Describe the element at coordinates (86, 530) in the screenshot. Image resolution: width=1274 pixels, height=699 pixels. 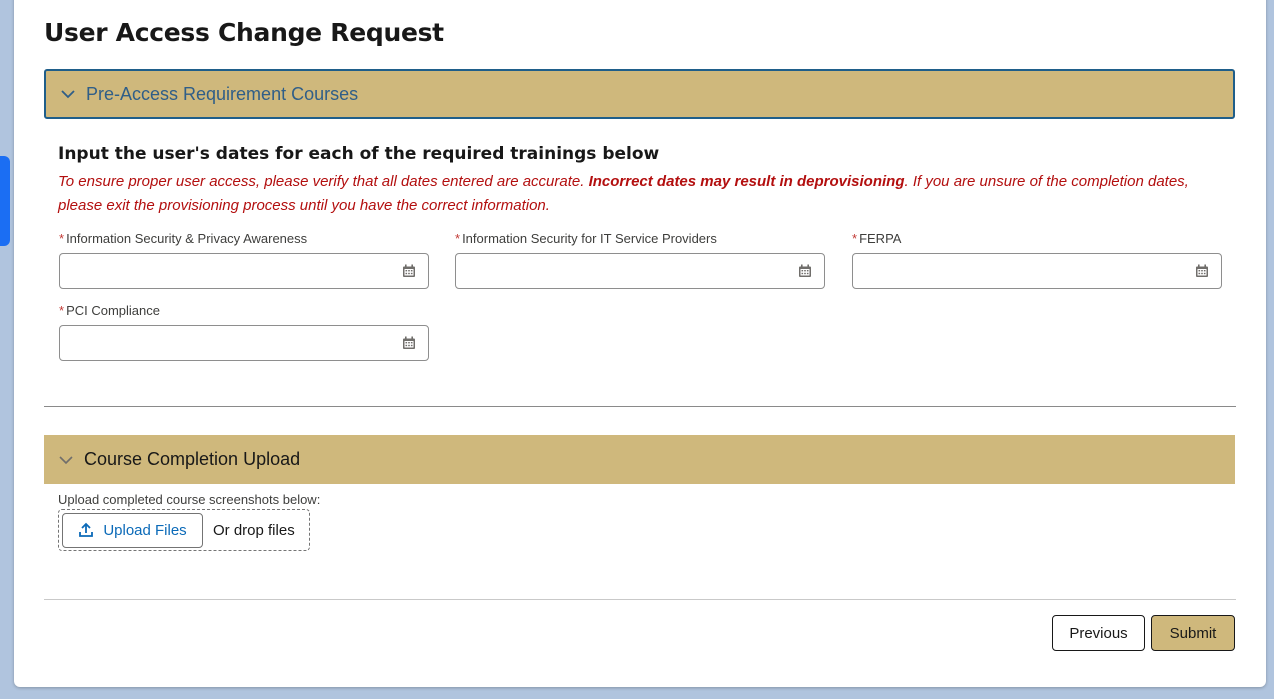
I see `upload-icon` at that location.